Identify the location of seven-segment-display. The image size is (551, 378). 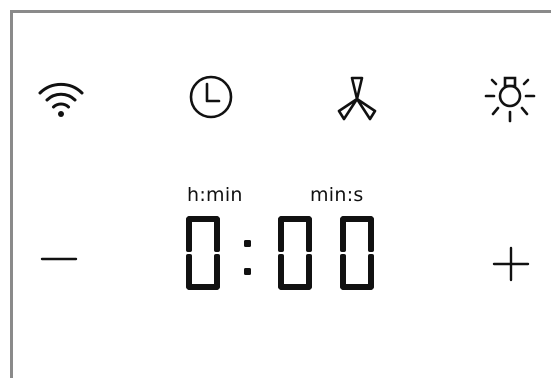
(280, 253).